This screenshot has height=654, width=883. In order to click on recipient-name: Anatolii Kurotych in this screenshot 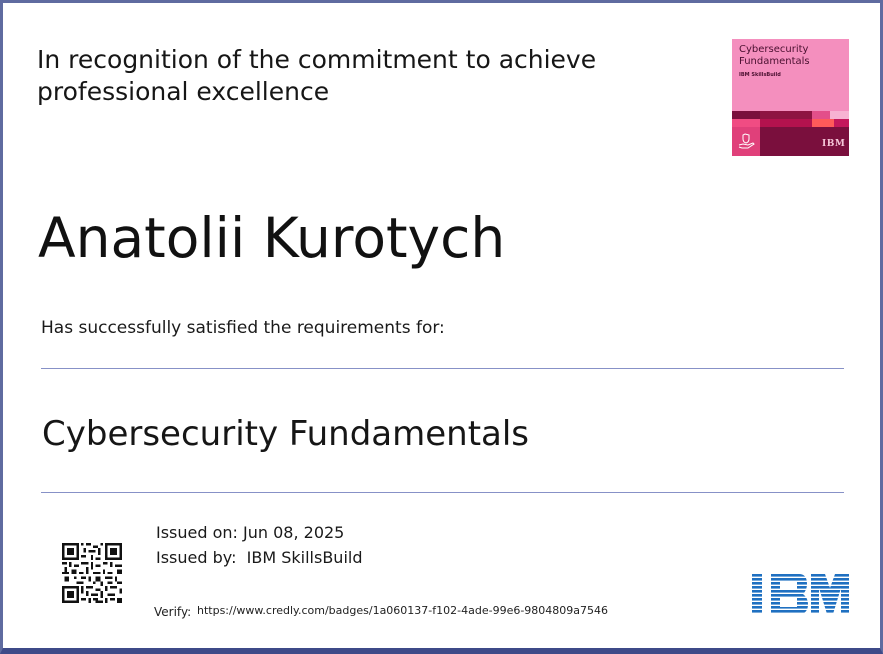, I will do `click(272, 238)`.